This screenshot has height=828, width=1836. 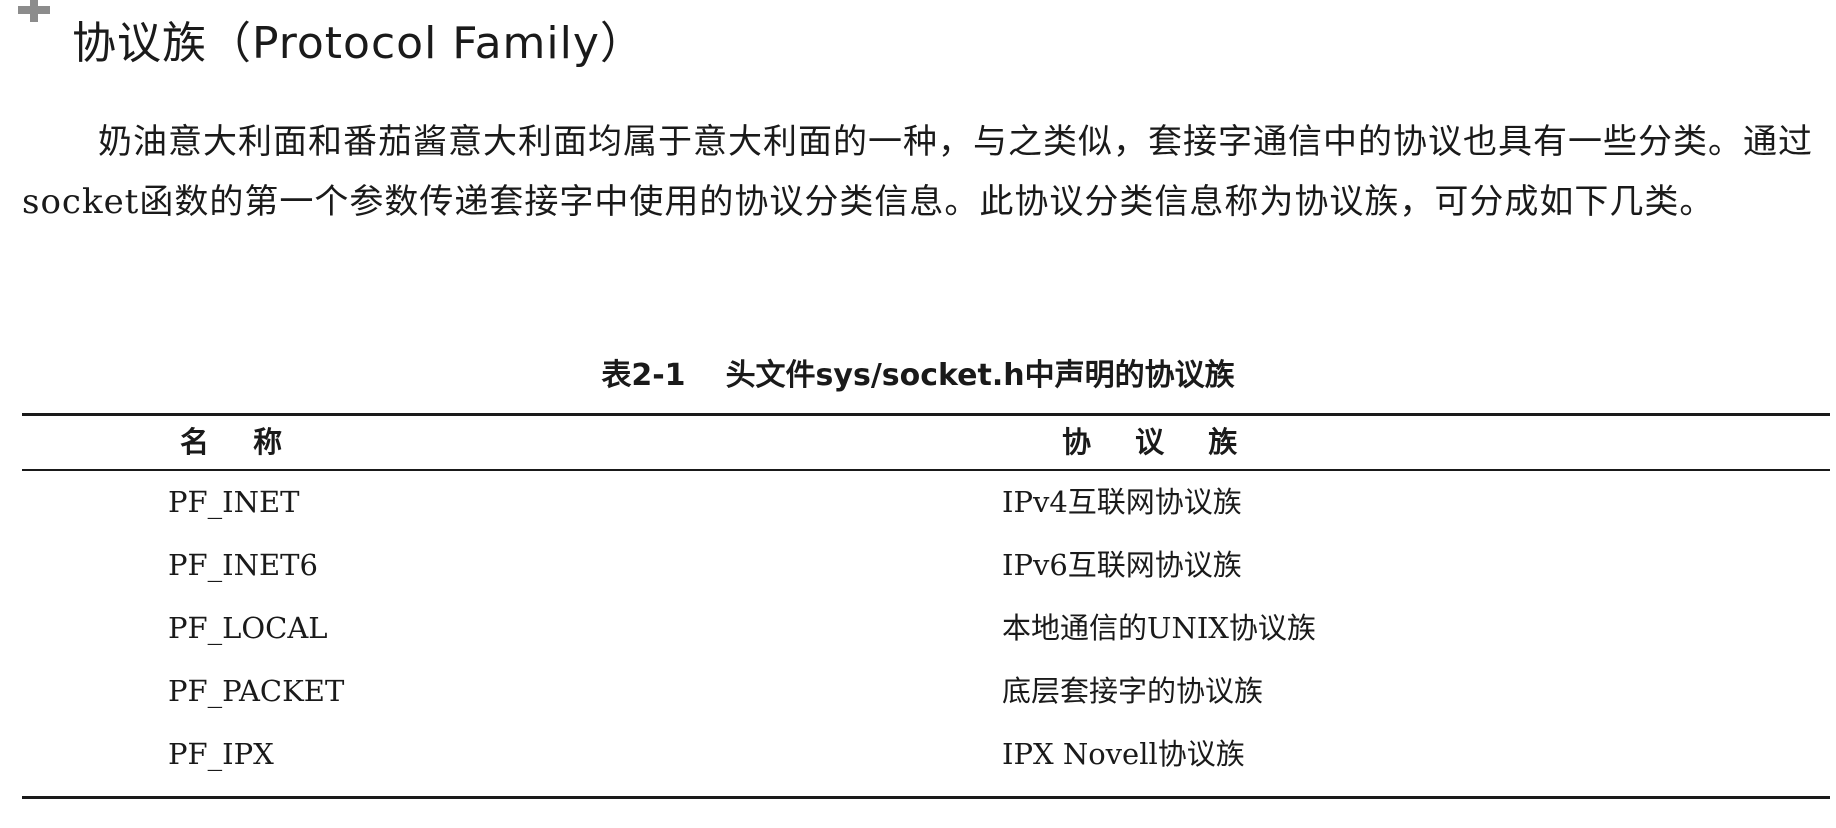 I want to click on table-row: PF_LOCAL 本地通信的UNIX协议族, so click(x=926, y=628).